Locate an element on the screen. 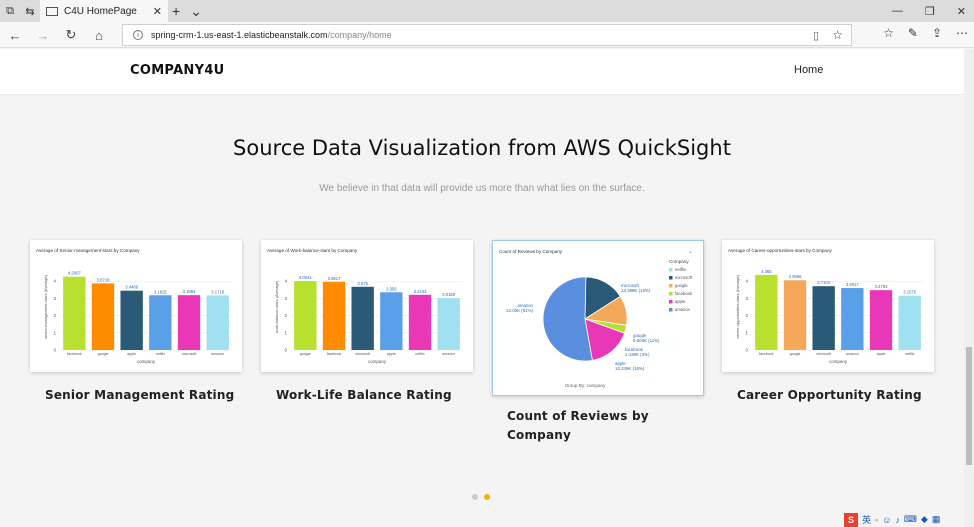  scrollbar-thumb is located at coordinates (969, 406).